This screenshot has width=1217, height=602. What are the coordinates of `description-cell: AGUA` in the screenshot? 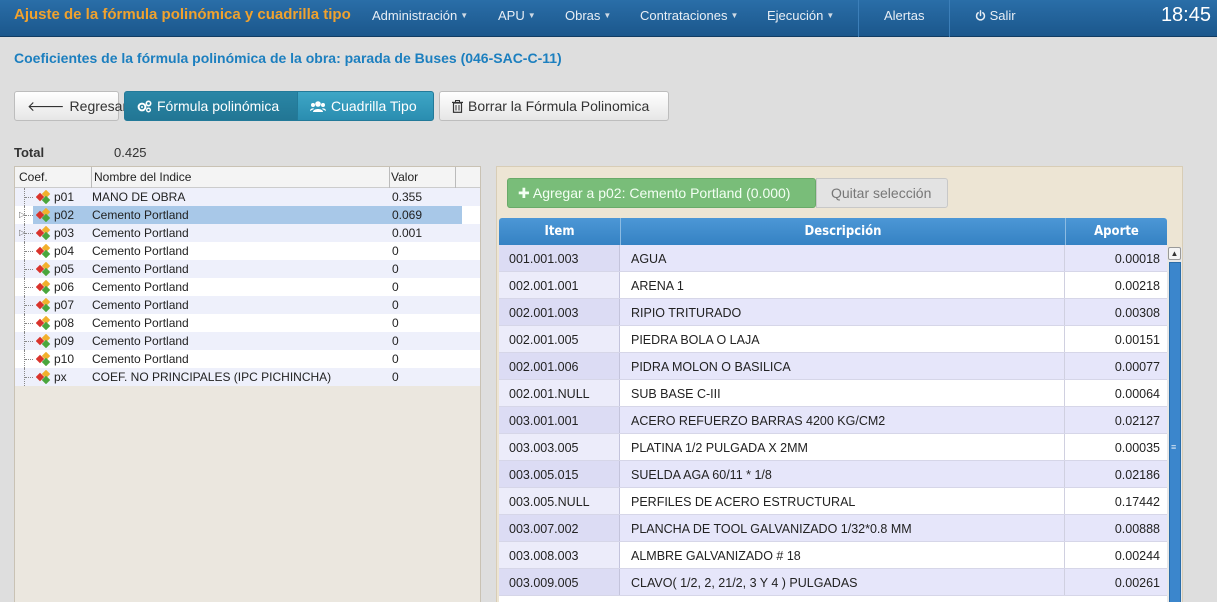 It's located at (843, 258).